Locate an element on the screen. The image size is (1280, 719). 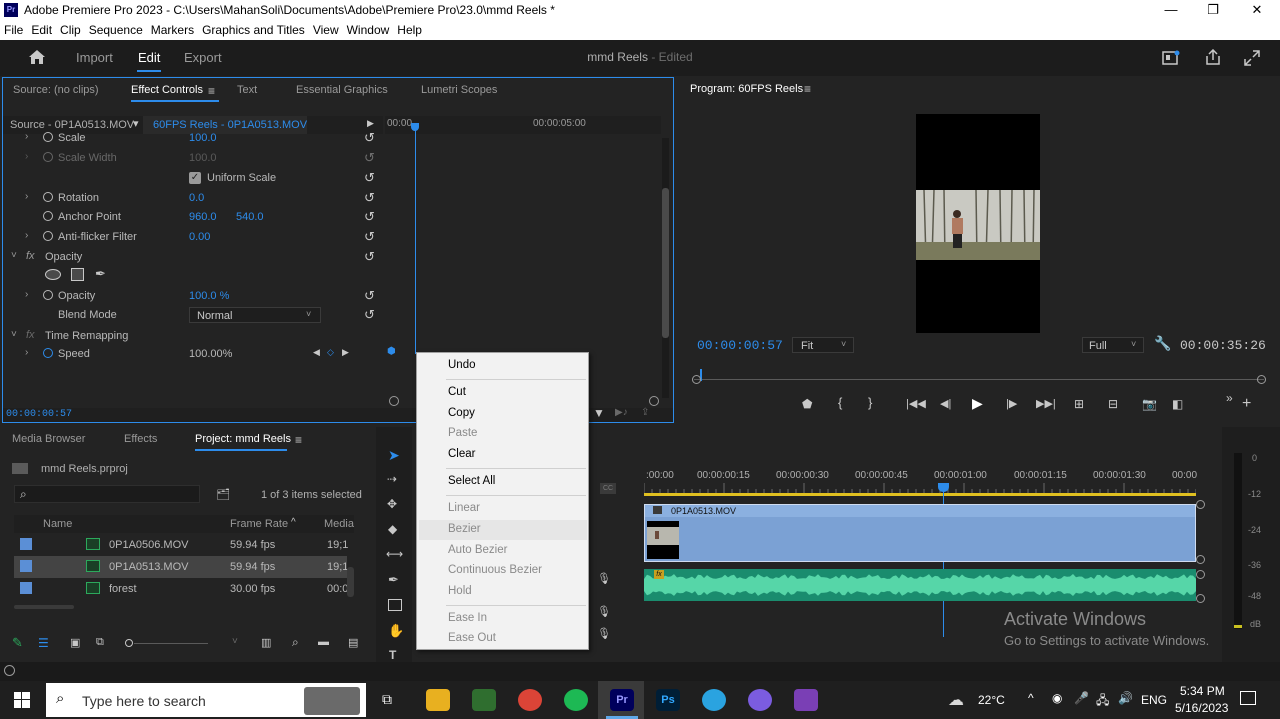
column-frame-rate: Frame Rate is located at coordinates (259, 524).